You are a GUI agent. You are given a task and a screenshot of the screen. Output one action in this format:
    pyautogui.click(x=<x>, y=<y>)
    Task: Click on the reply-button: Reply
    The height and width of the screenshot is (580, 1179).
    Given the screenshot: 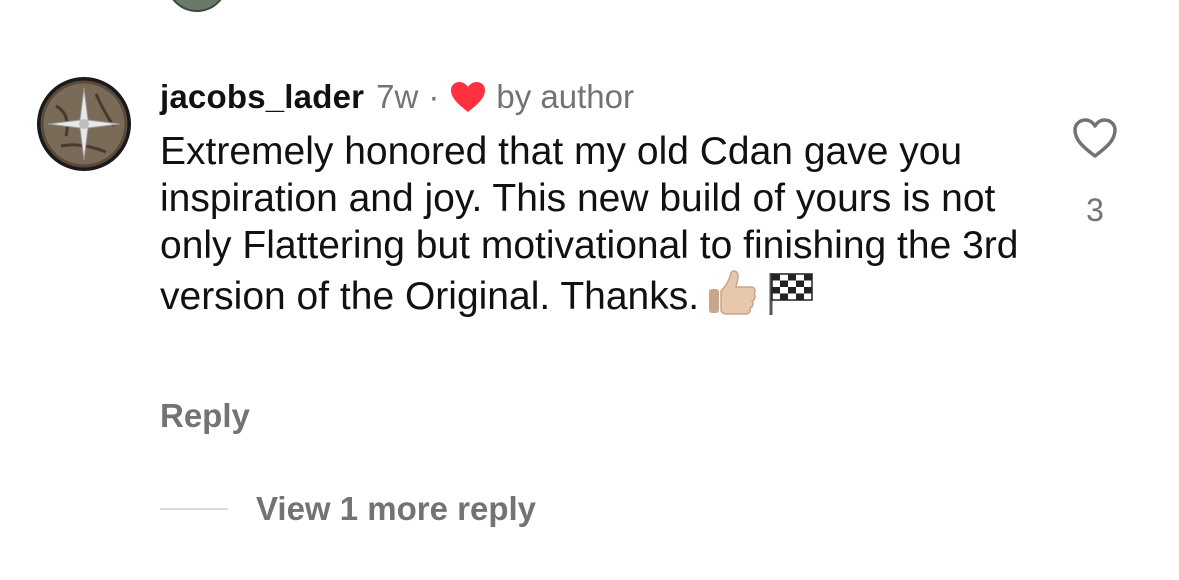 What is the action you would take?
    pyautogui.click(x=205, y=416)
    